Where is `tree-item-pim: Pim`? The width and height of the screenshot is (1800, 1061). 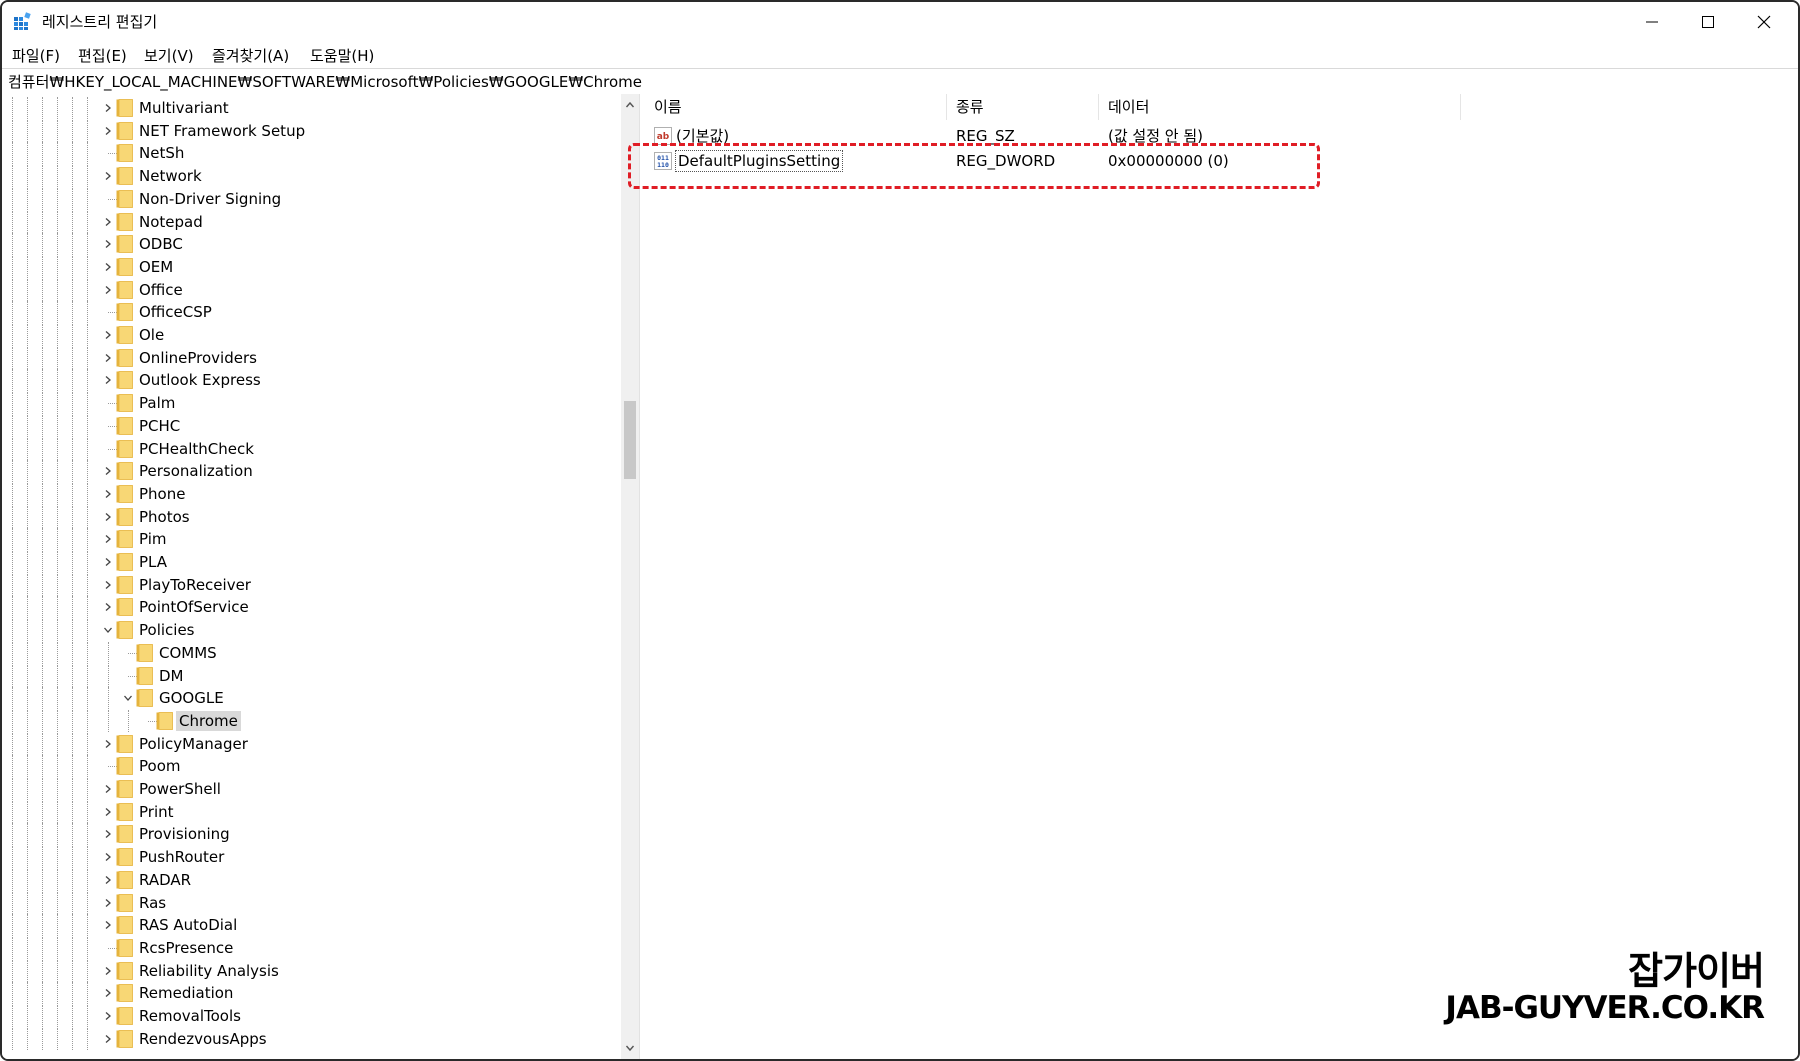 tree-item-pim: Pim is located at coordinates (307, 539).